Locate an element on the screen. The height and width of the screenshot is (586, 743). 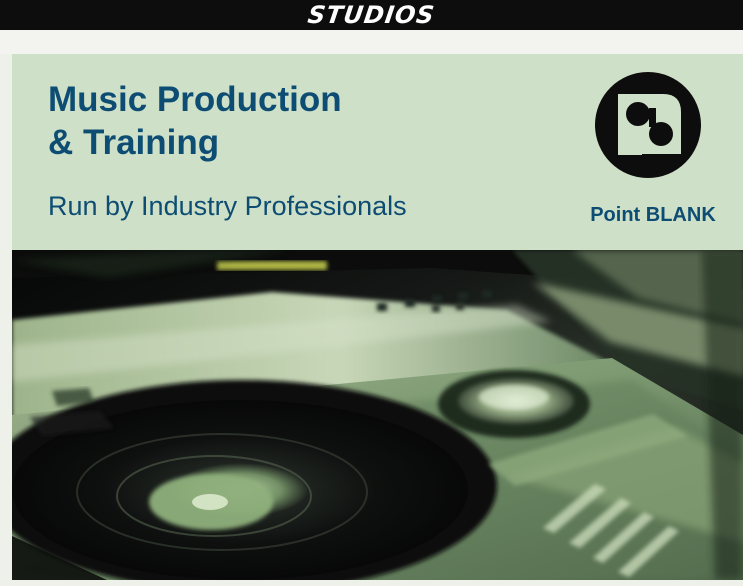
headline-line-2: & Training is located at coordinates (134, 142).